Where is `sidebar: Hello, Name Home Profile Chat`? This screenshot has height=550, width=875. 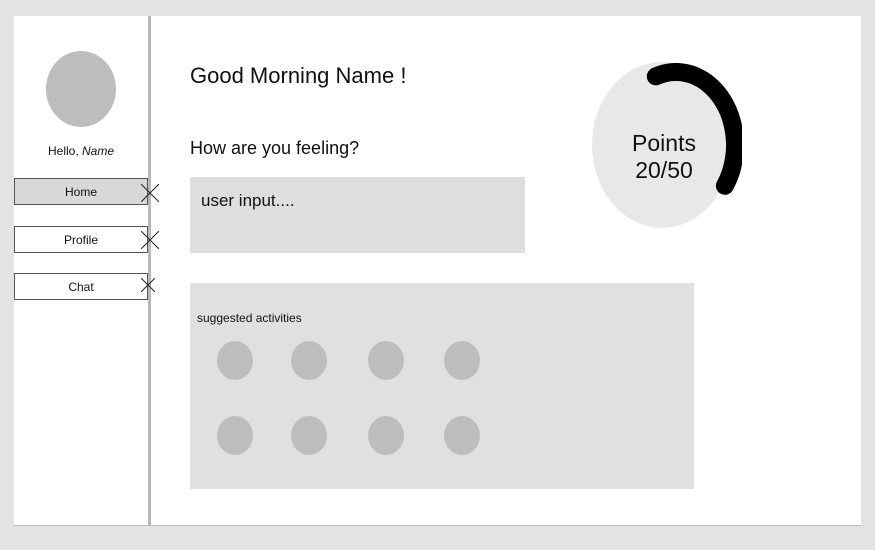 sidebar: Hello, Name Home Profile Chat is located at coordinates (82, 270).